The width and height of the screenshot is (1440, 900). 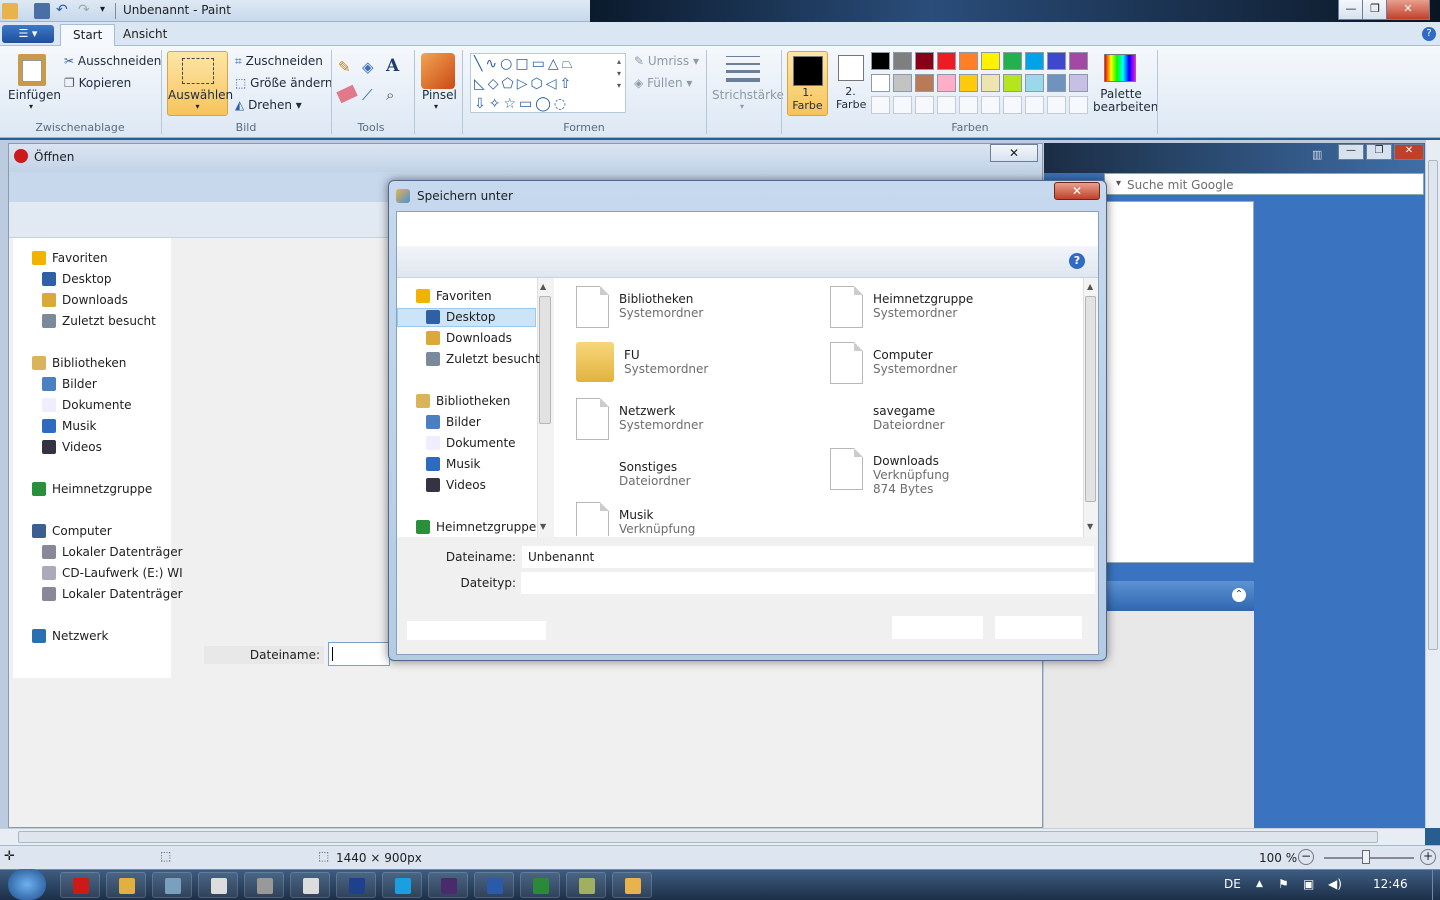 What do you see at coordinates (42, 11) in the screenshot?
I see `save-quick-icon` at bounding box center [42, 11].